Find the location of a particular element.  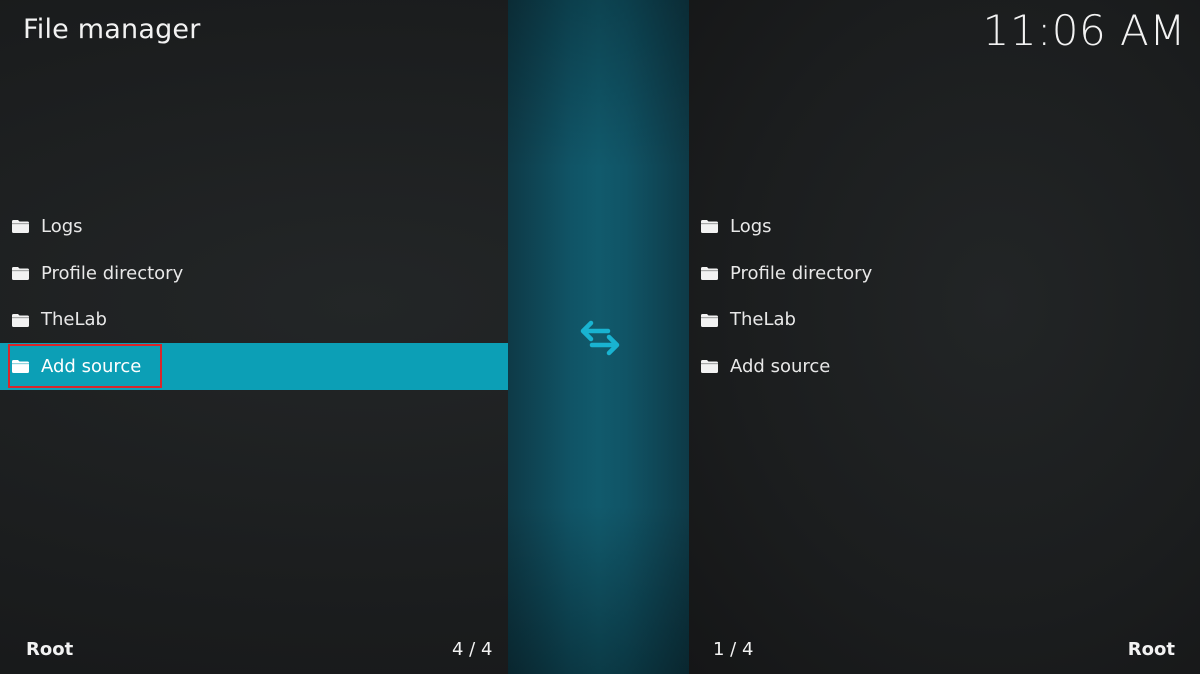

left-list-item-add-source: Add source is located at coordinates (254, 366).